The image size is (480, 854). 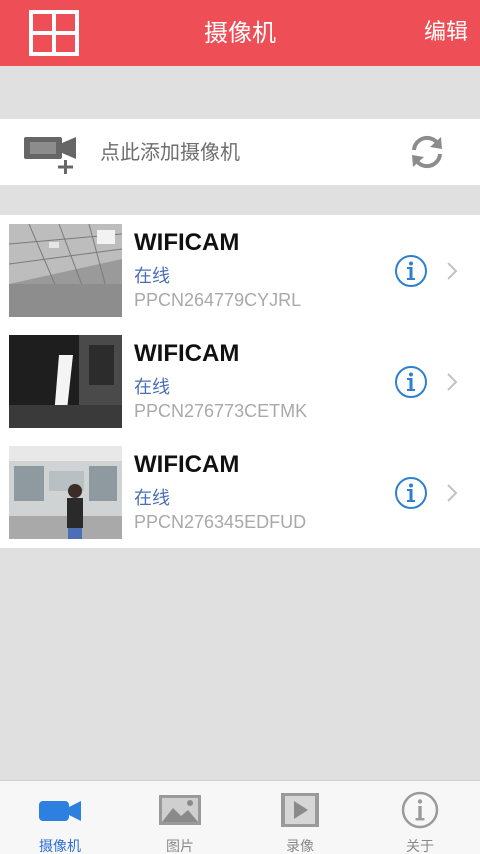 I want to click on camera-uid: PPCN276345EDFUD, so click(x=220, y=522).